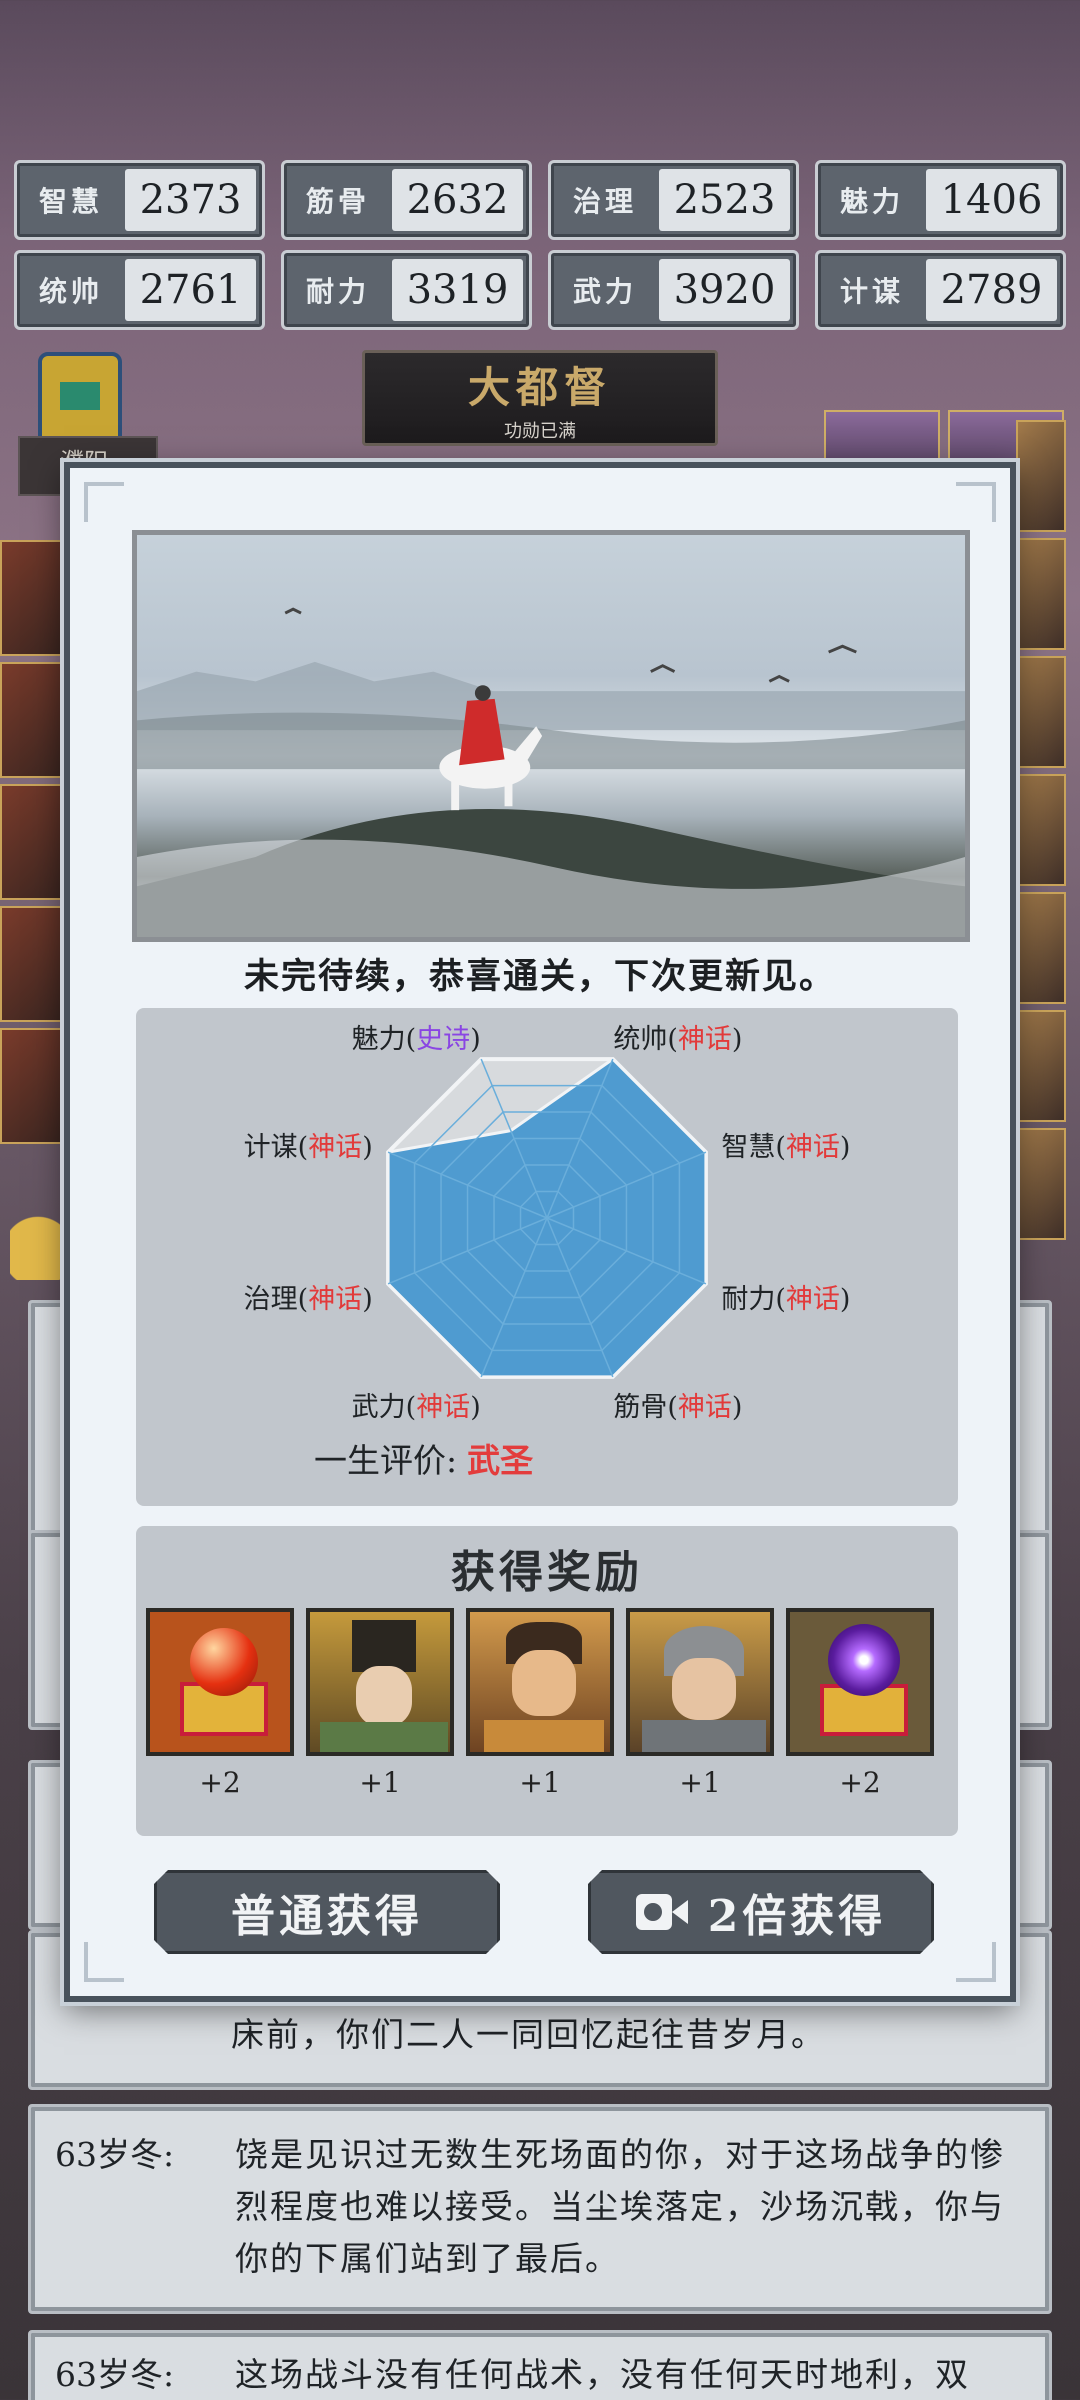 The width and height of the screenshot is (1080, 2400). Describe the element at coordinates (528, 2034) in the screenshot. I see `log-text: 床前，你们二人一同回忆起往昔岁月。` at that location.